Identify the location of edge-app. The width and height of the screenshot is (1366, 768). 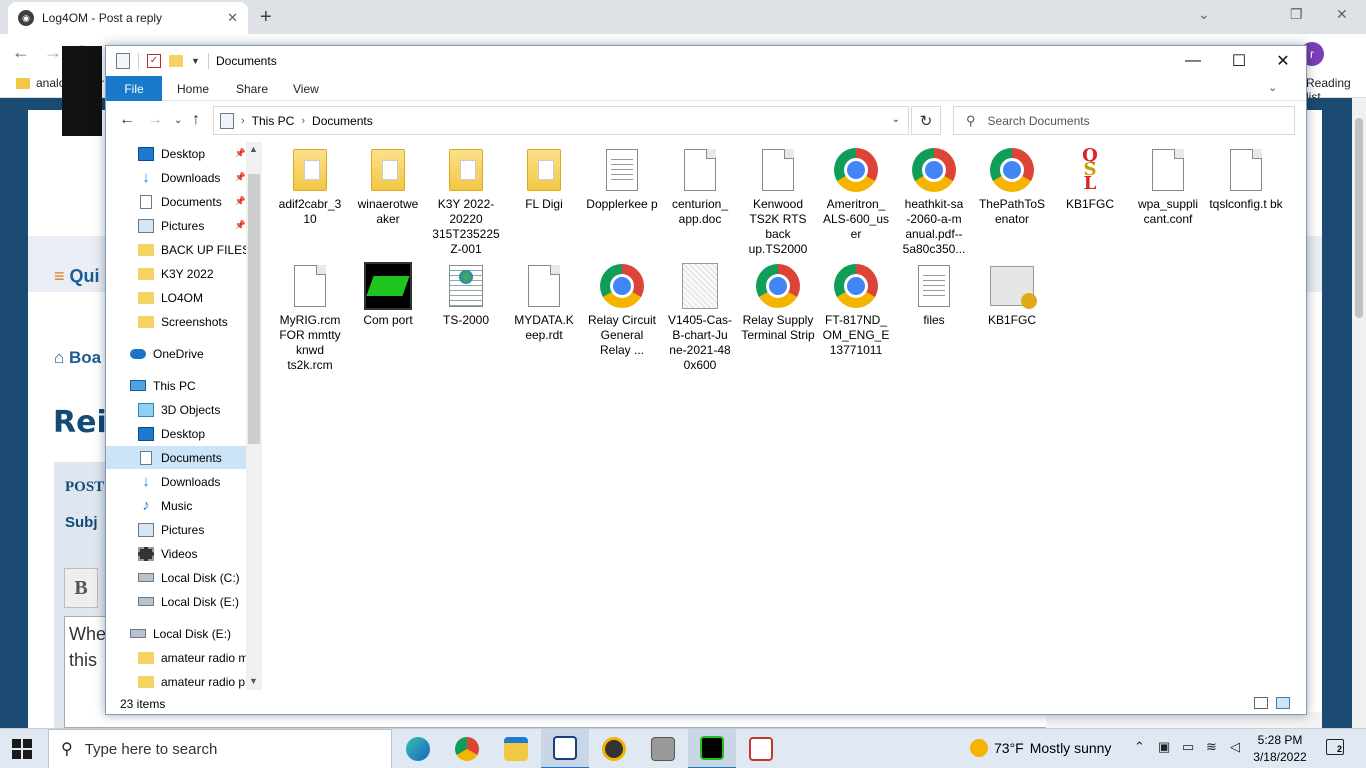
(418, 748).